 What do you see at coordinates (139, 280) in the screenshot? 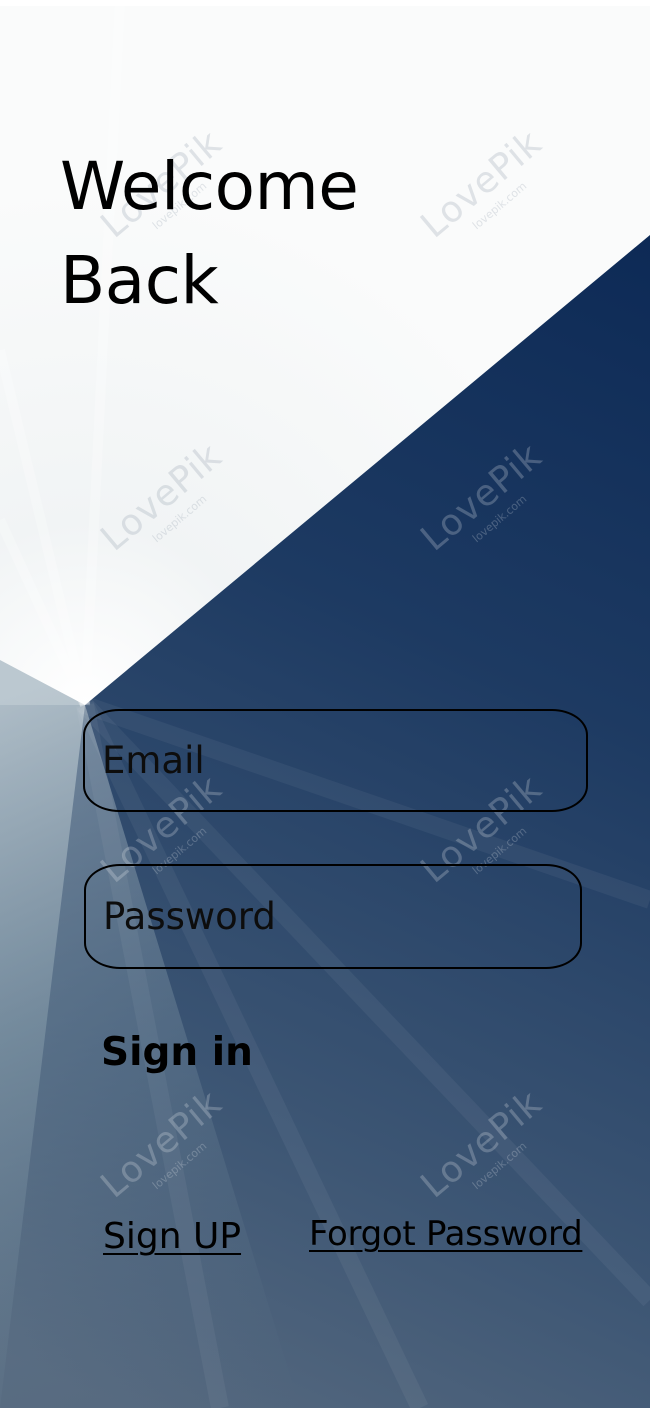
I see `title-line-2: Back` at bounding box center [139, 280].